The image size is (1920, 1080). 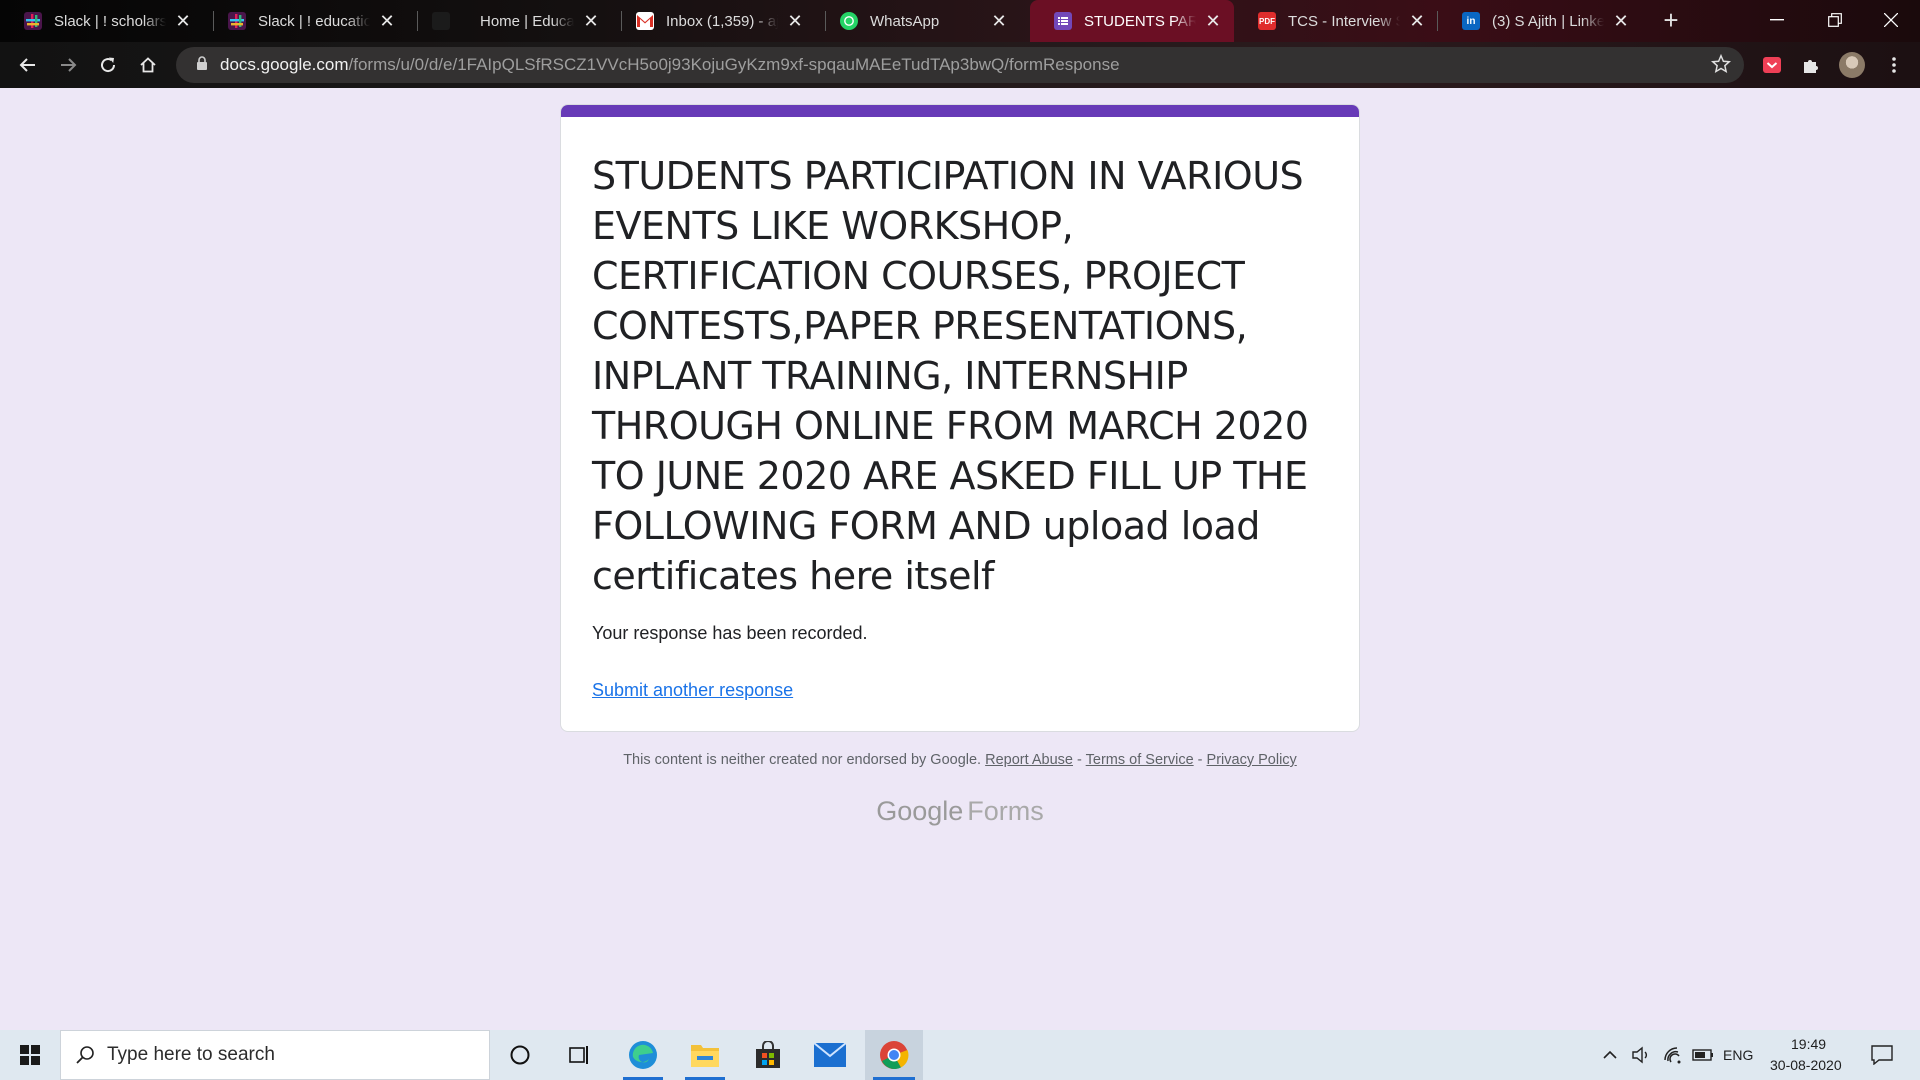 I want to click on tab-whatsapp: WhatsApp ✕, so click(x=918, y=21).